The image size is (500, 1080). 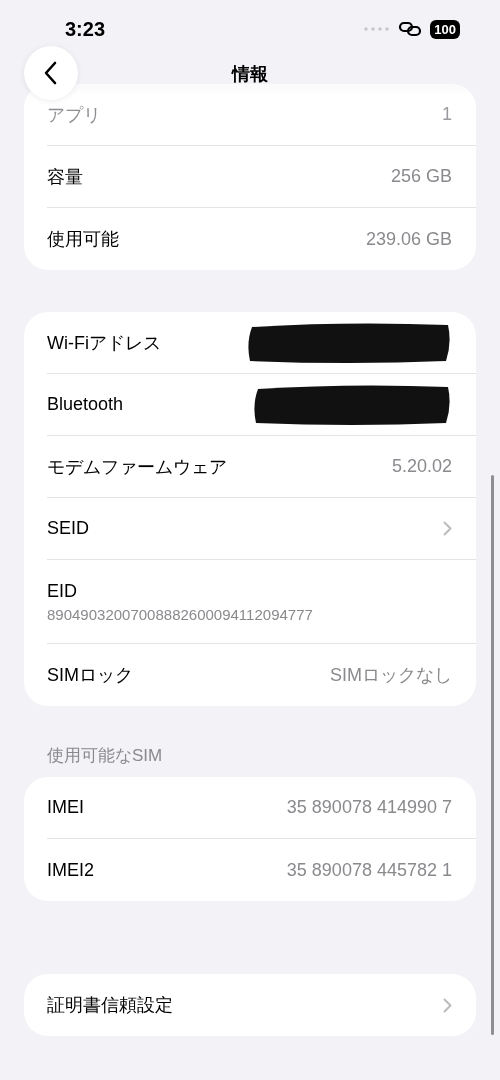 I want to click on row-label: SEID, so click(x=68, y=528).